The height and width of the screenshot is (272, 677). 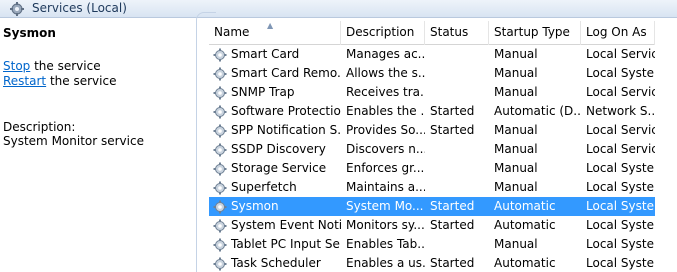 What do you see at coordinates (279, 168) in the screenshot?
I see `service-name: Storage Service` at bounding box center [279, 168].